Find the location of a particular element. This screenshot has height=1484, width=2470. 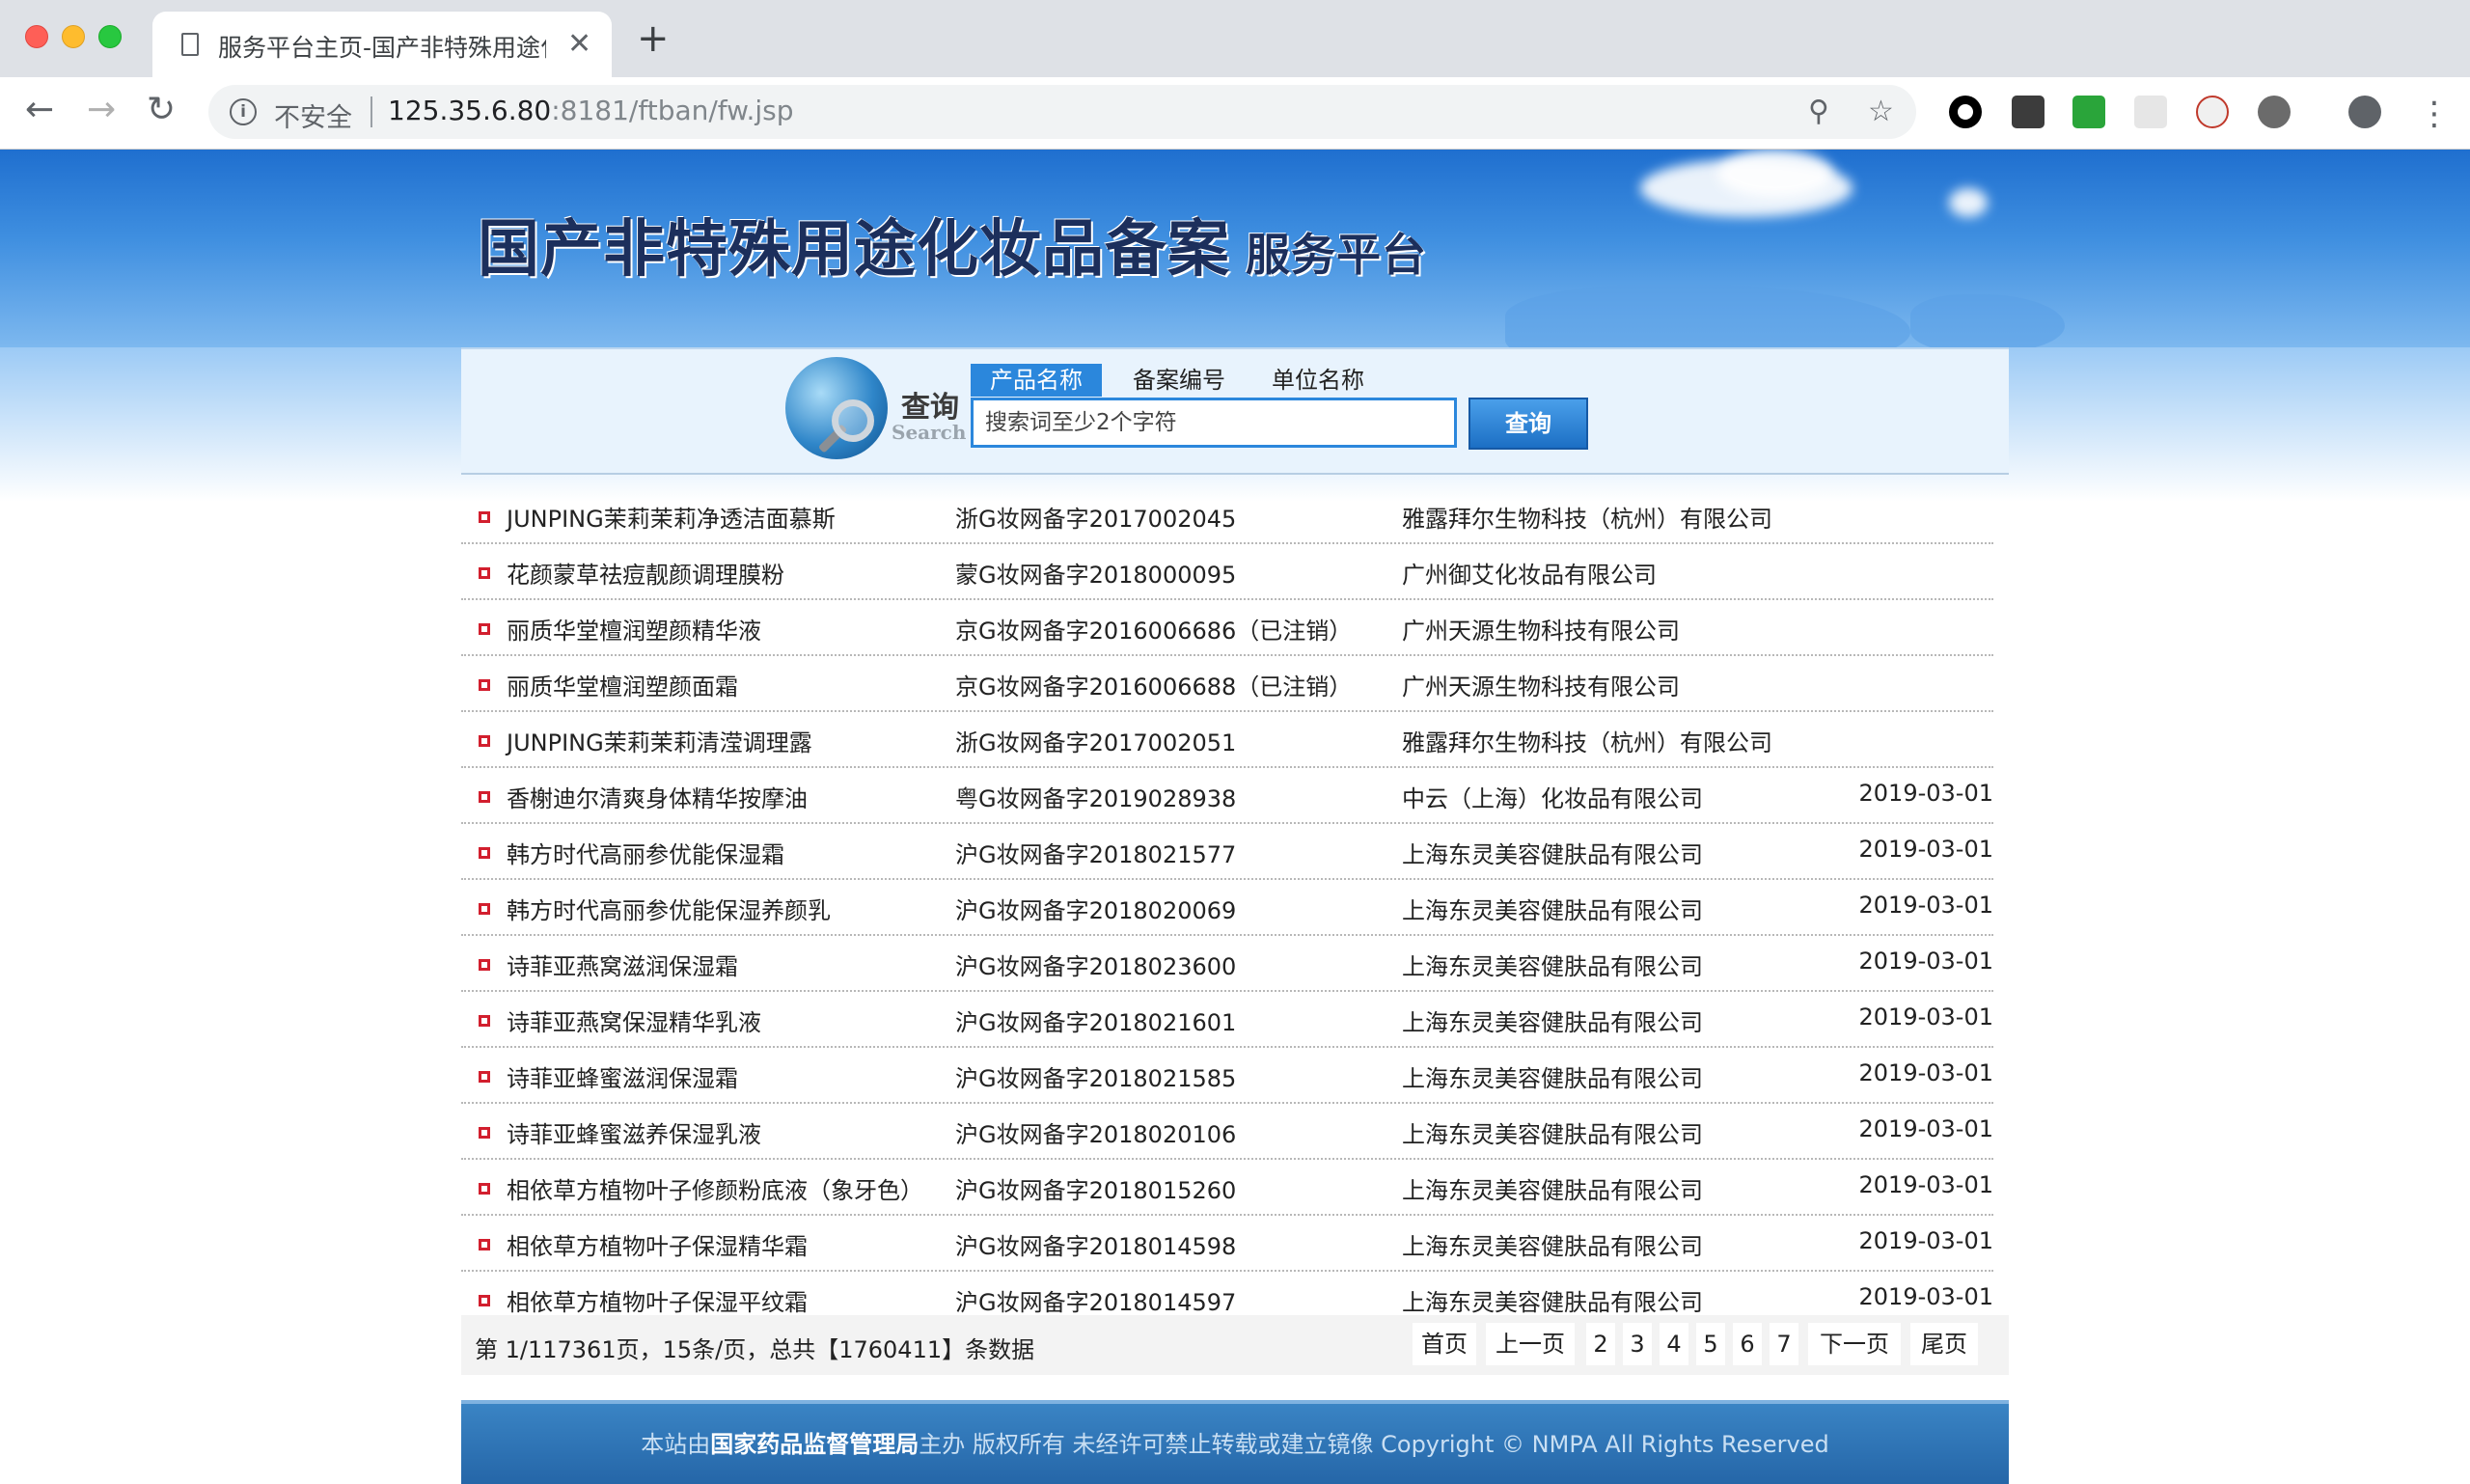

forward-icon: → is located at coordinates (101, 110).